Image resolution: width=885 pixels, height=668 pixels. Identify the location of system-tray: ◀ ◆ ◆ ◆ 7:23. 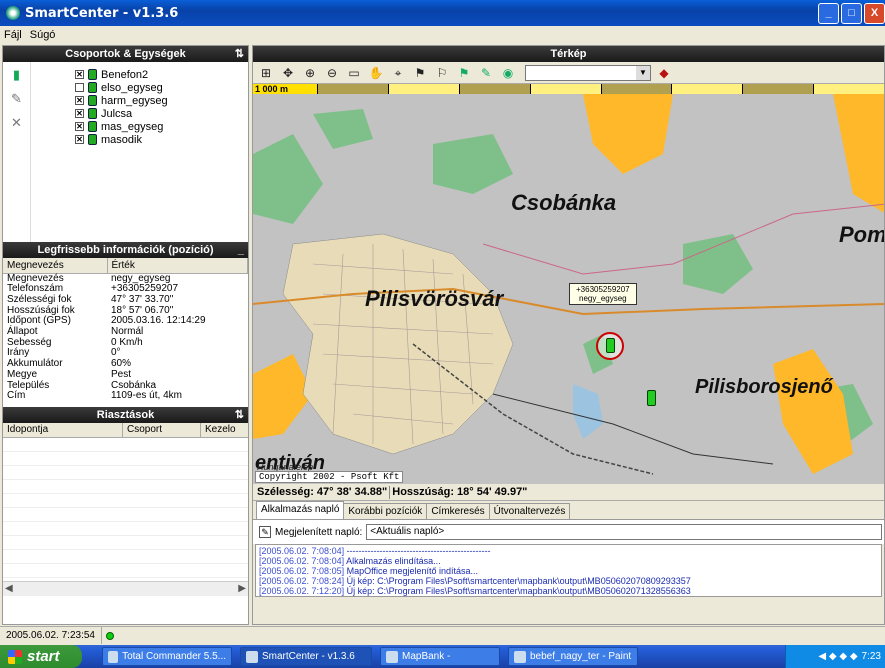
(835, 656).